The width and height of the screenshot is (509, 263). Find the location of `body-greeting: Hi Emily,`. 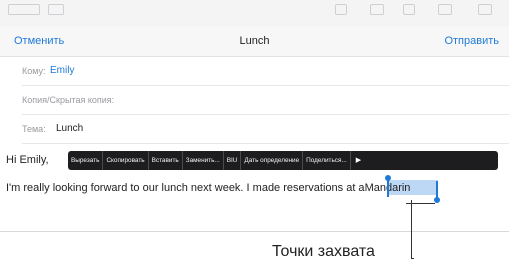

body-greeting: Hi Emily, is located at coordinates (27, 160).